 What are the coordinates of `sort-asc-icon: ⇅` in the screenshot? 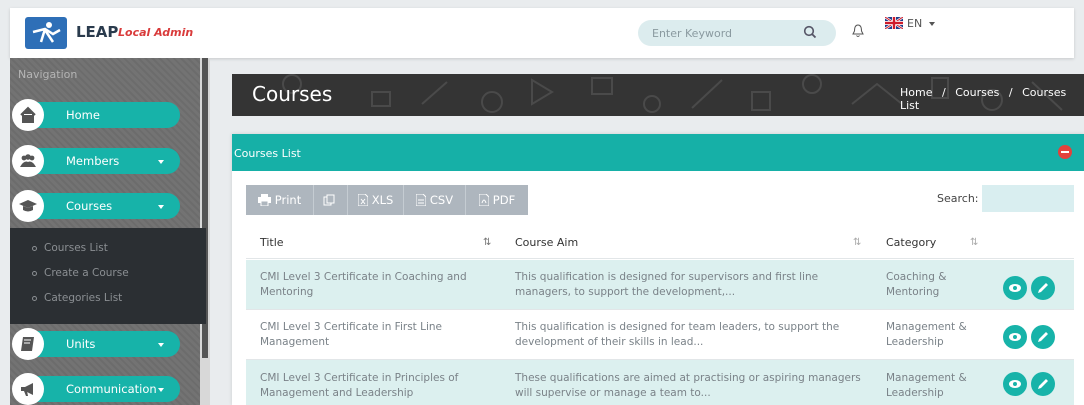 It's located at (487, 242).